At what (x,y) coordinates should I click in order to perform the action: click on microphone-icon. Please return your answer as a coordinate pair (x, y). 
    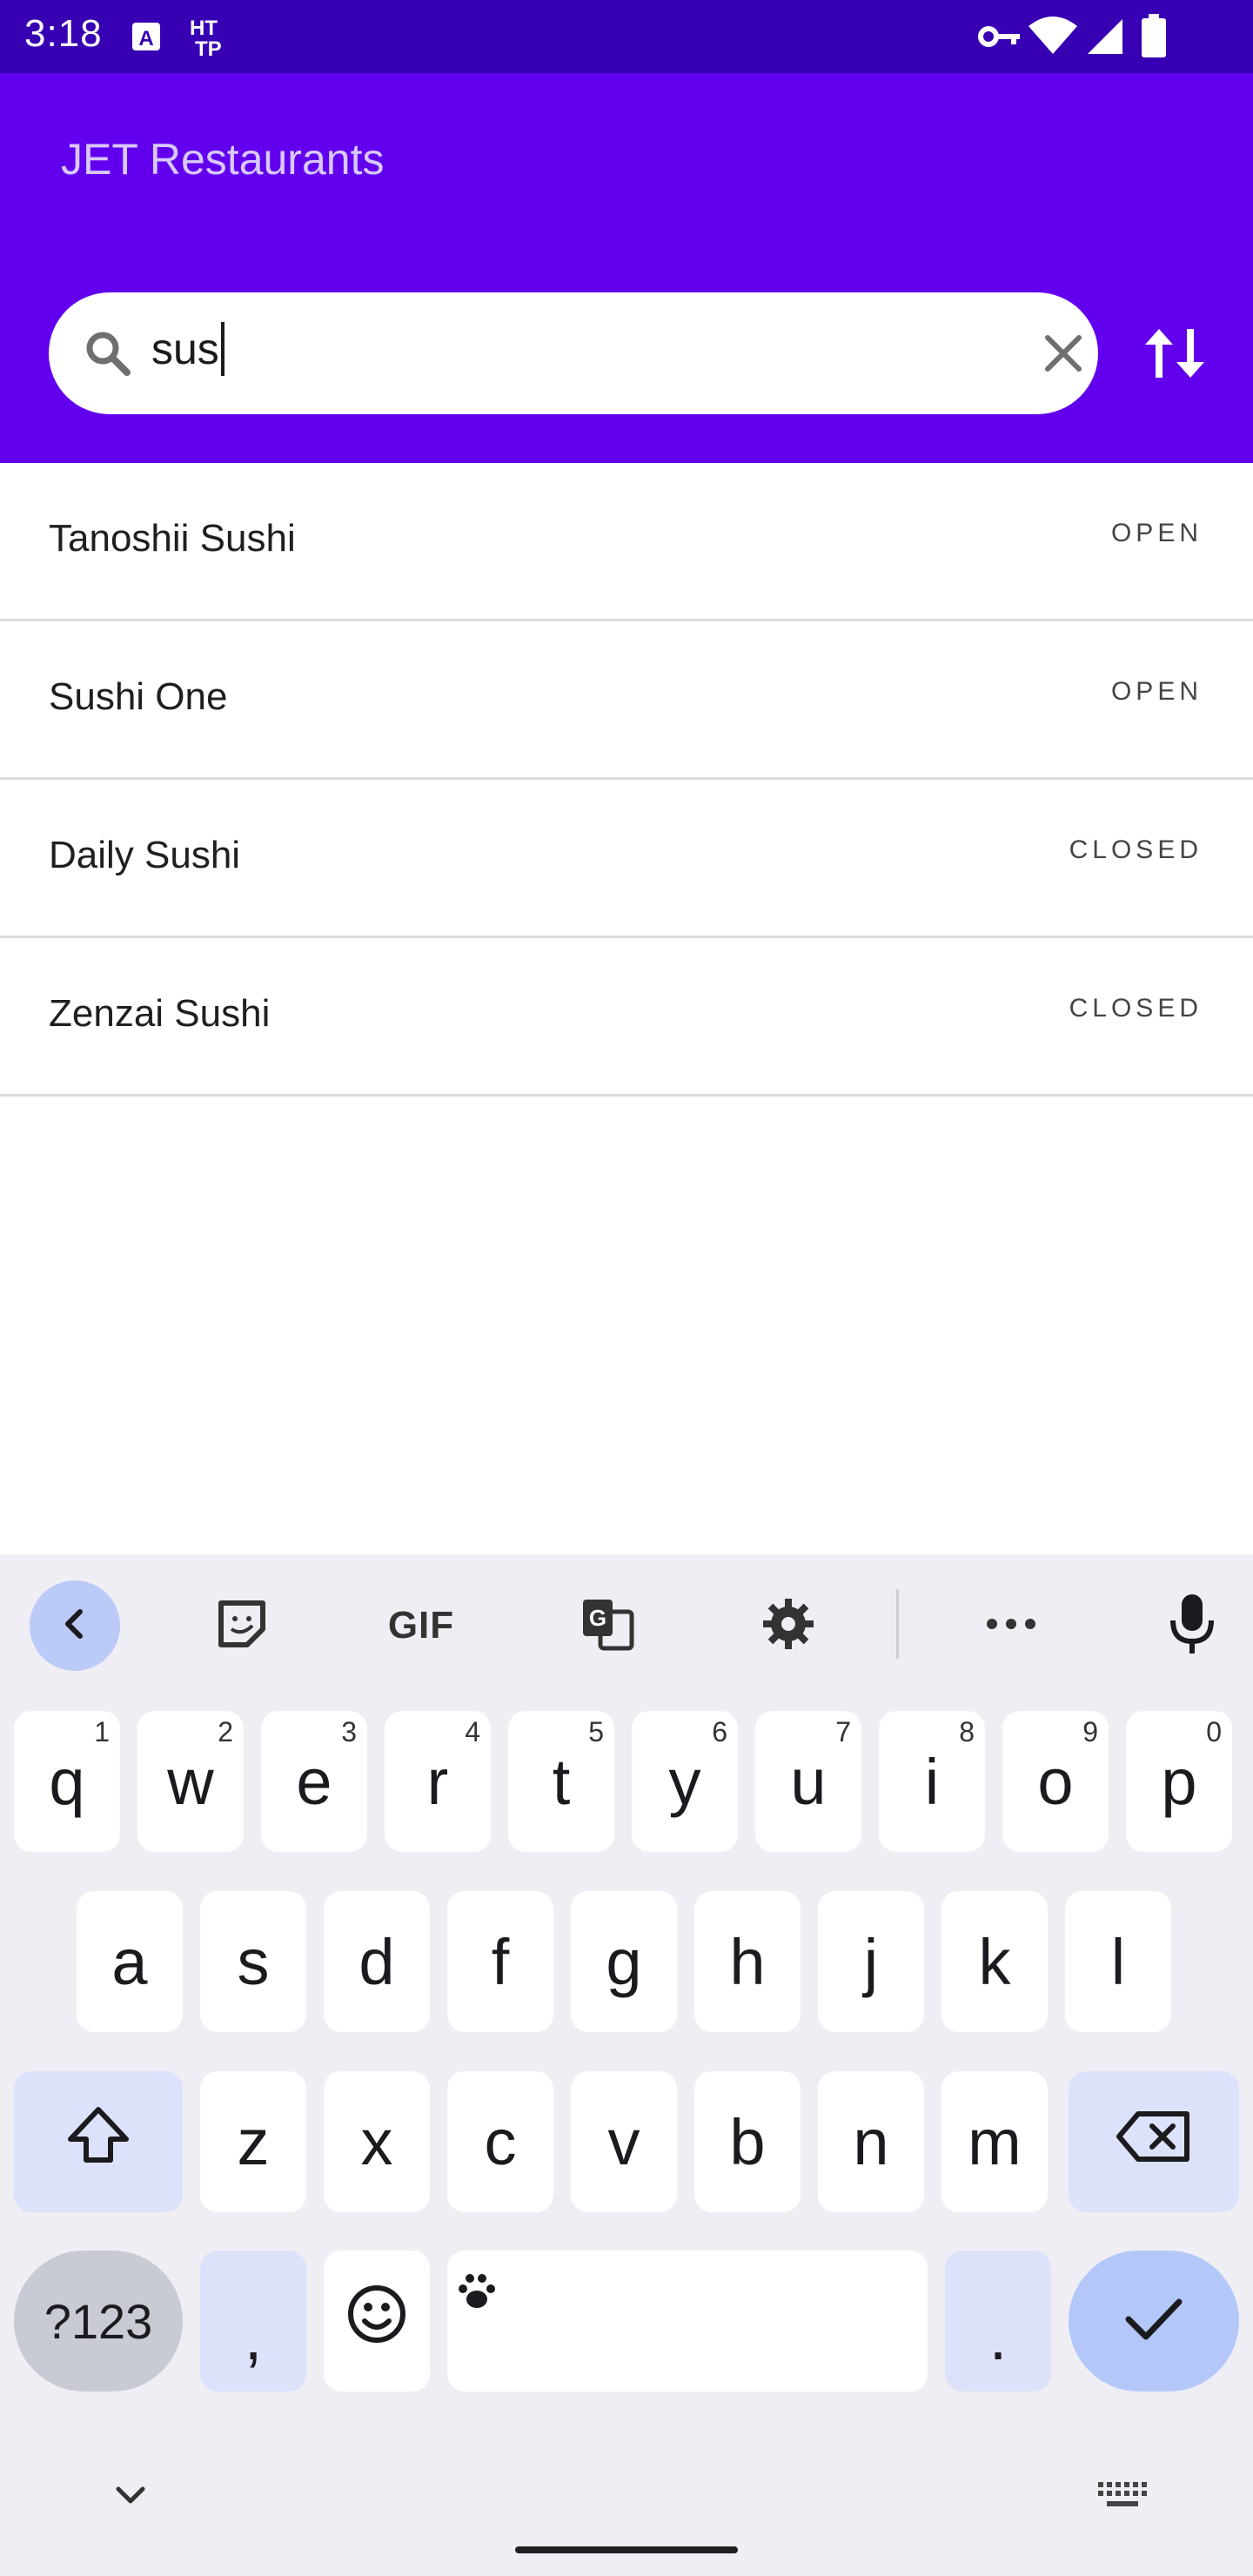
    Looking at the image, I should click on (1192, 1627).